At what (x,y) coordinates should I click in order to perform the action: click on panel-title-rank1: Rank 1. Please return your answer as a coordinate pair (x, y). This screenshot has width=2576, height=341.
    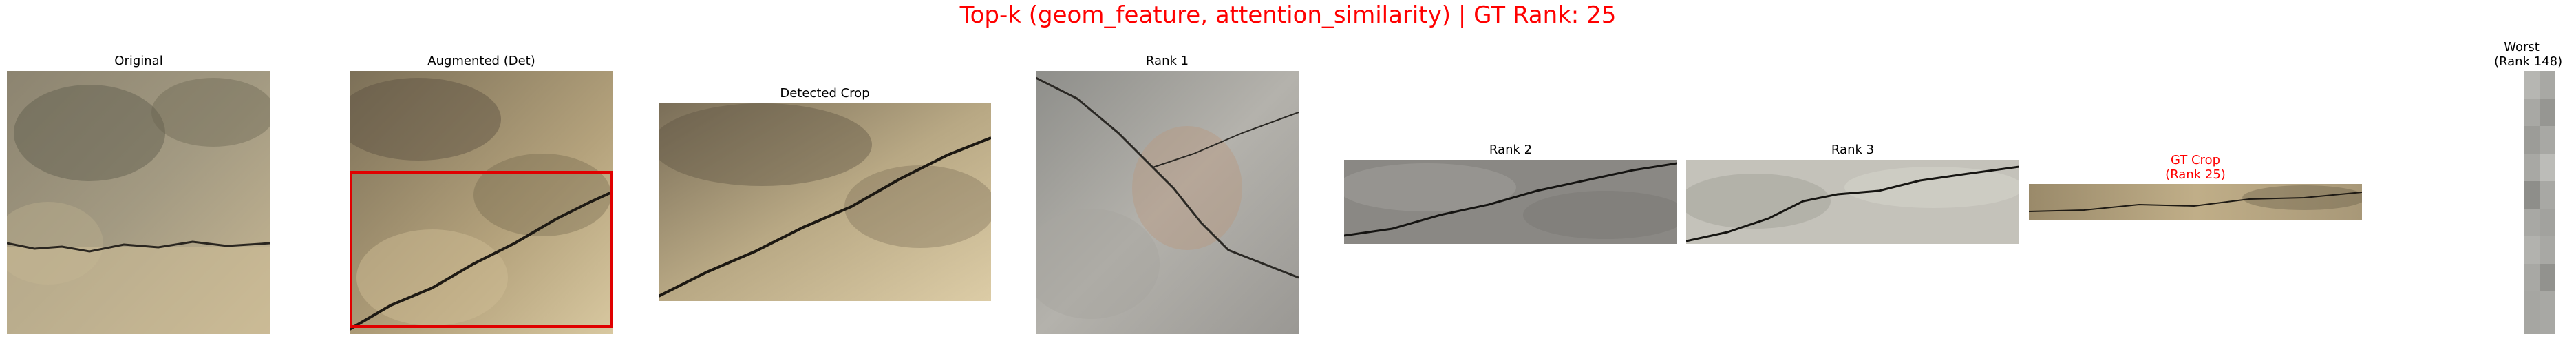
    Looking at the image, I should click on (1167, 61).